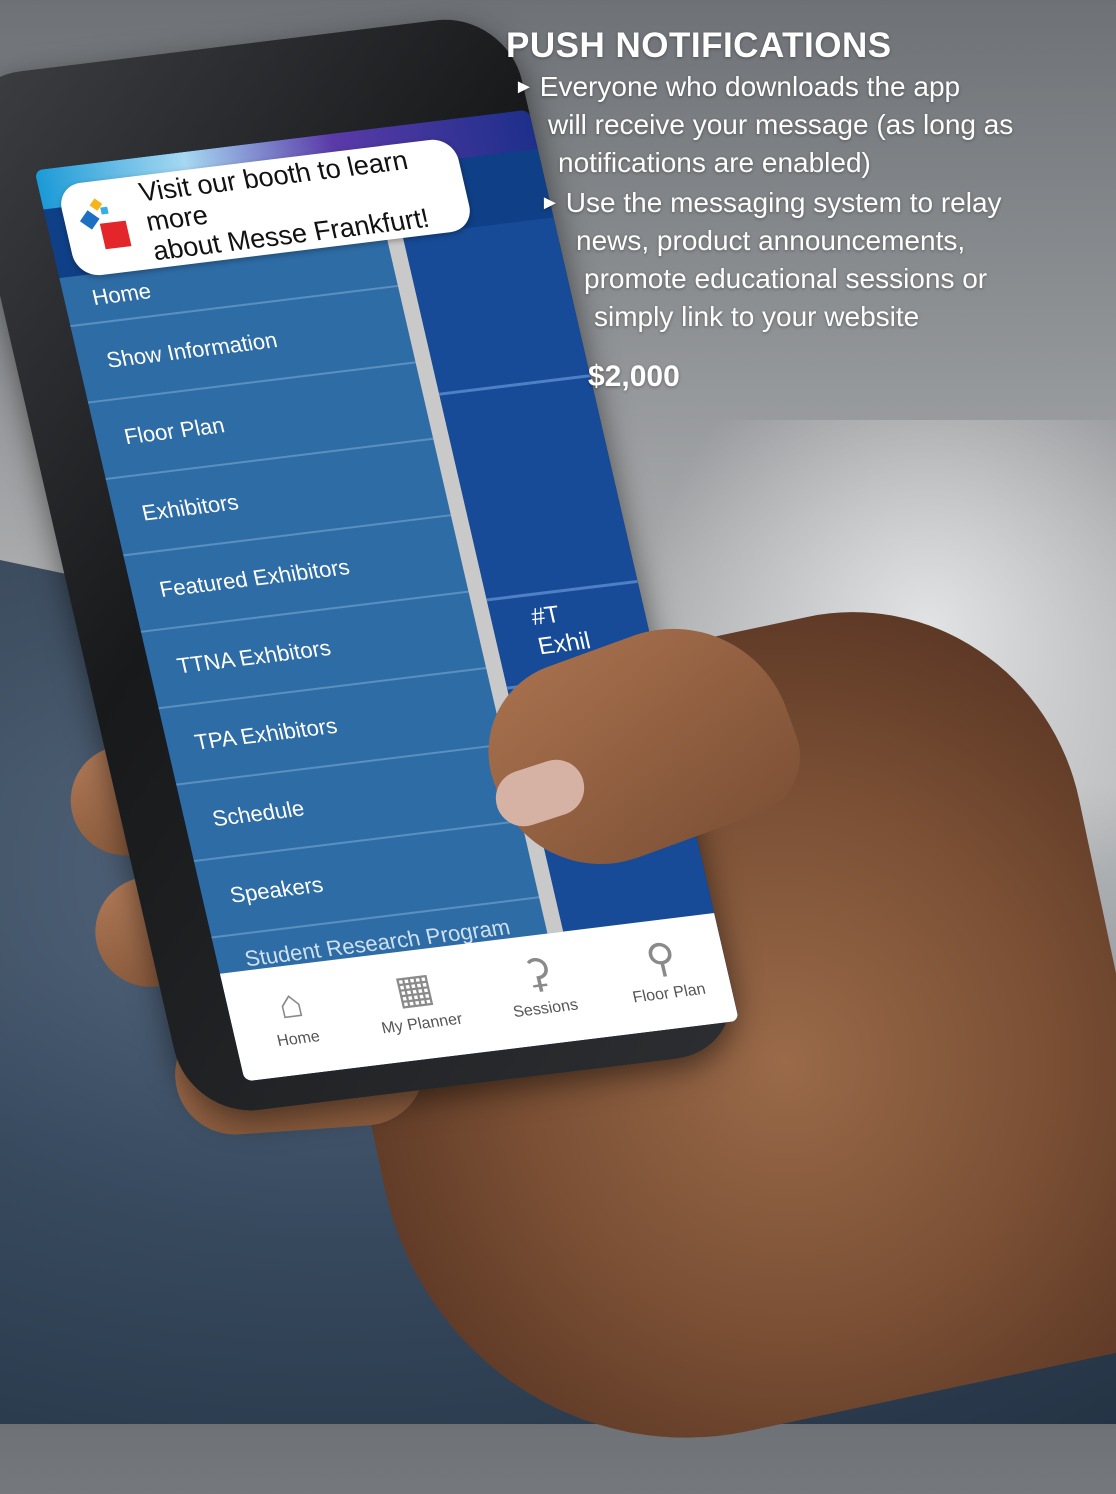  Describe the element at coordinates (538, 974) in the screenshot. I see `microphone-icon: ⚳` at that location.